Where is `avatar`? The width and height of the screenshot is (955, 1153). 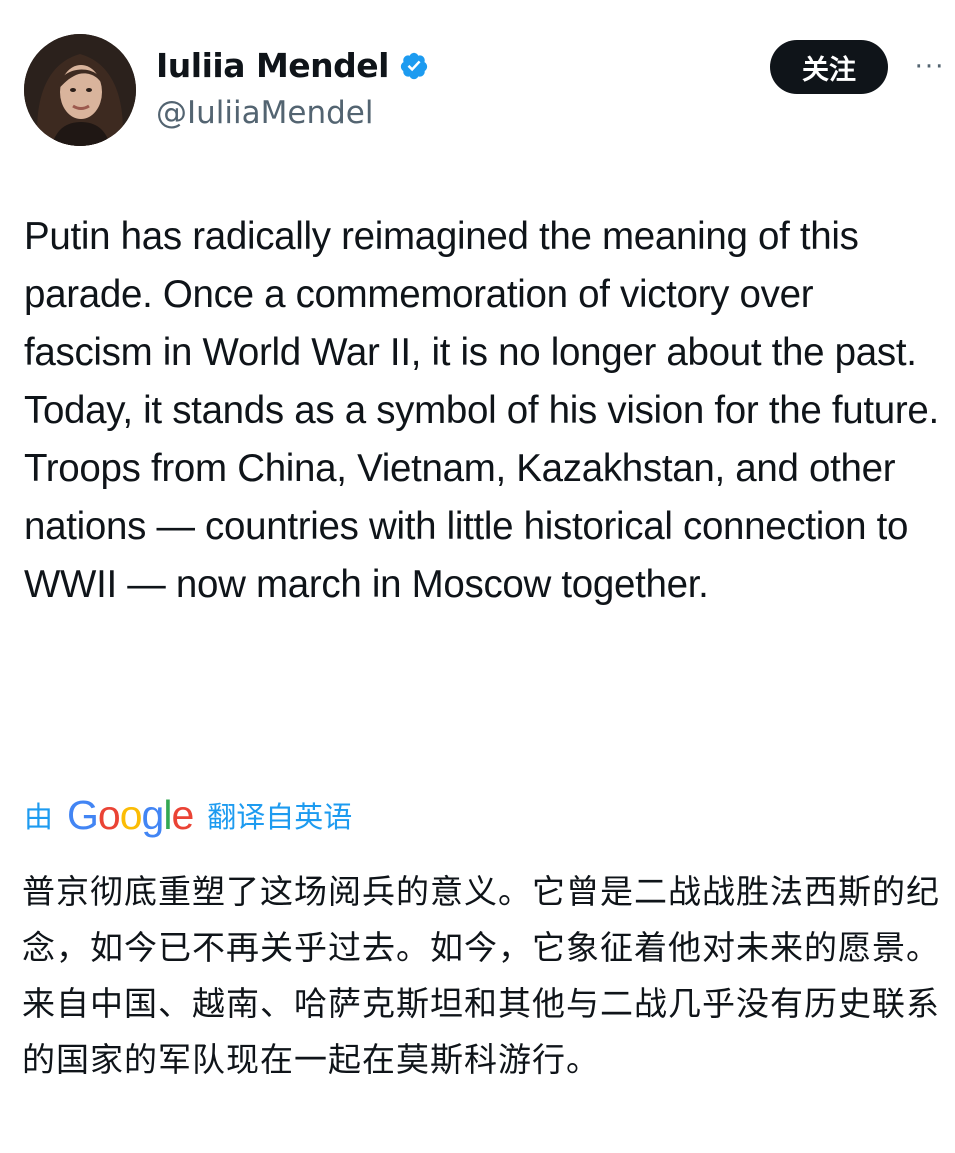 avatar is located at coordinates (80, 90).